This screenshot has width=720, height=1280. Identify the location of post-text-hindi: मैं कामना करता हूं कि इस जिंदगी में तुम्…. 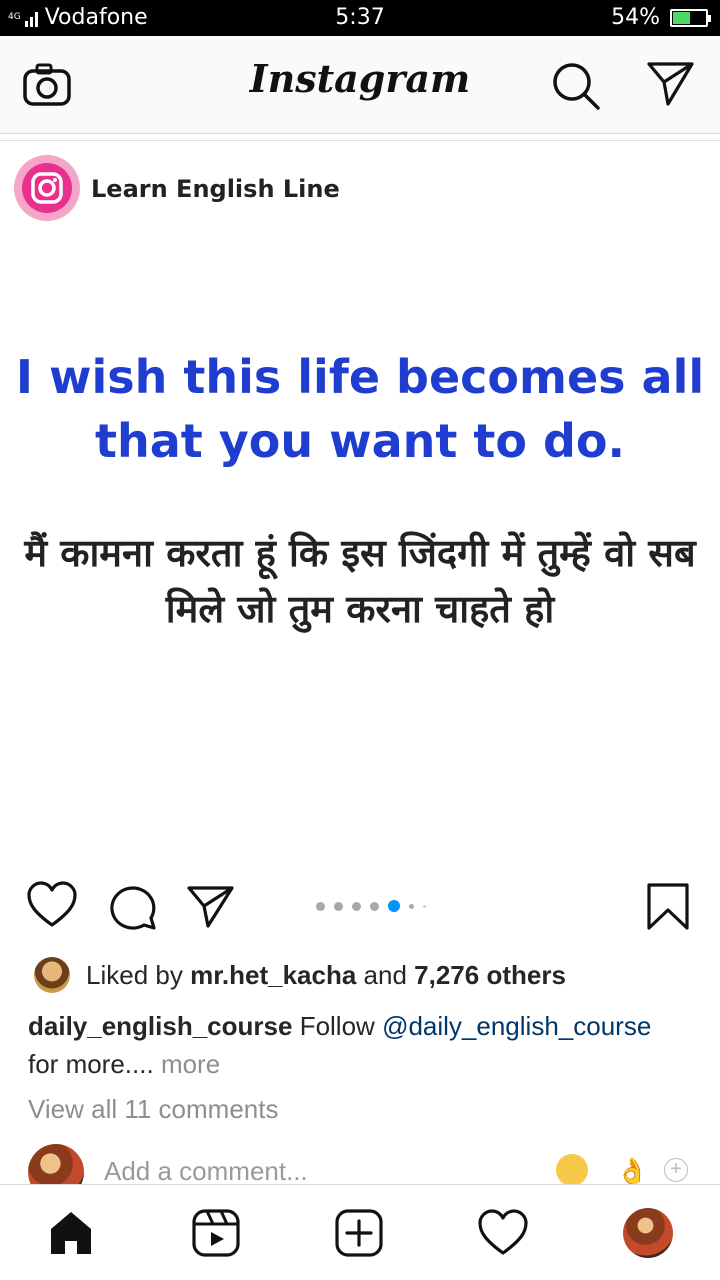
(360, 581).